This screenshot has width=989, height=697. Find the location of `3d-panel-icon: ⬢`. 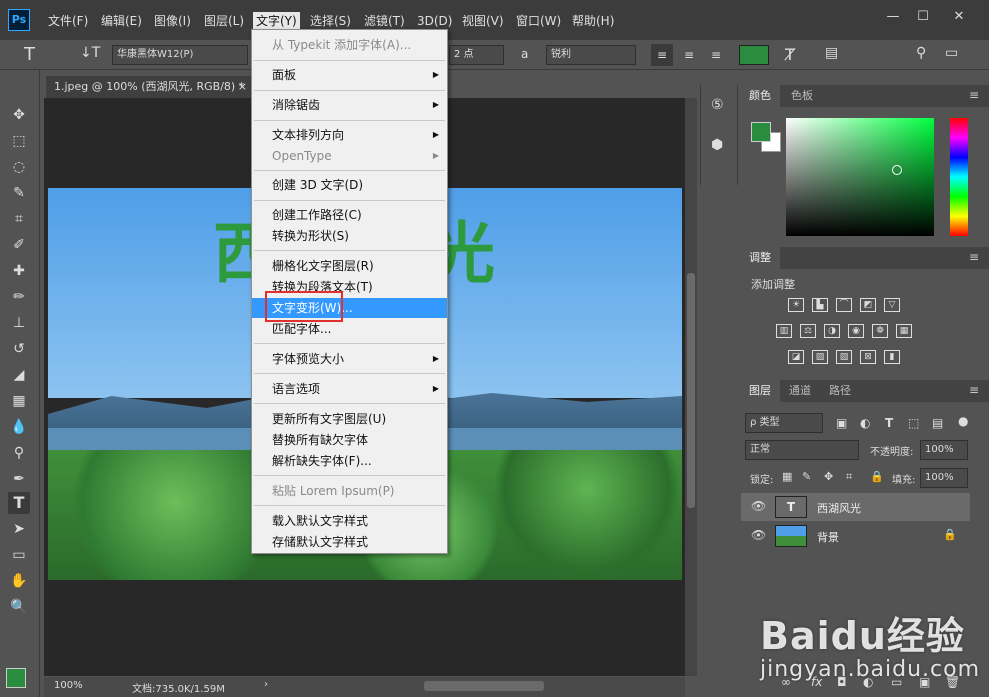

3d-panel-icon: ⬢ is located at coordinates (717, 145).